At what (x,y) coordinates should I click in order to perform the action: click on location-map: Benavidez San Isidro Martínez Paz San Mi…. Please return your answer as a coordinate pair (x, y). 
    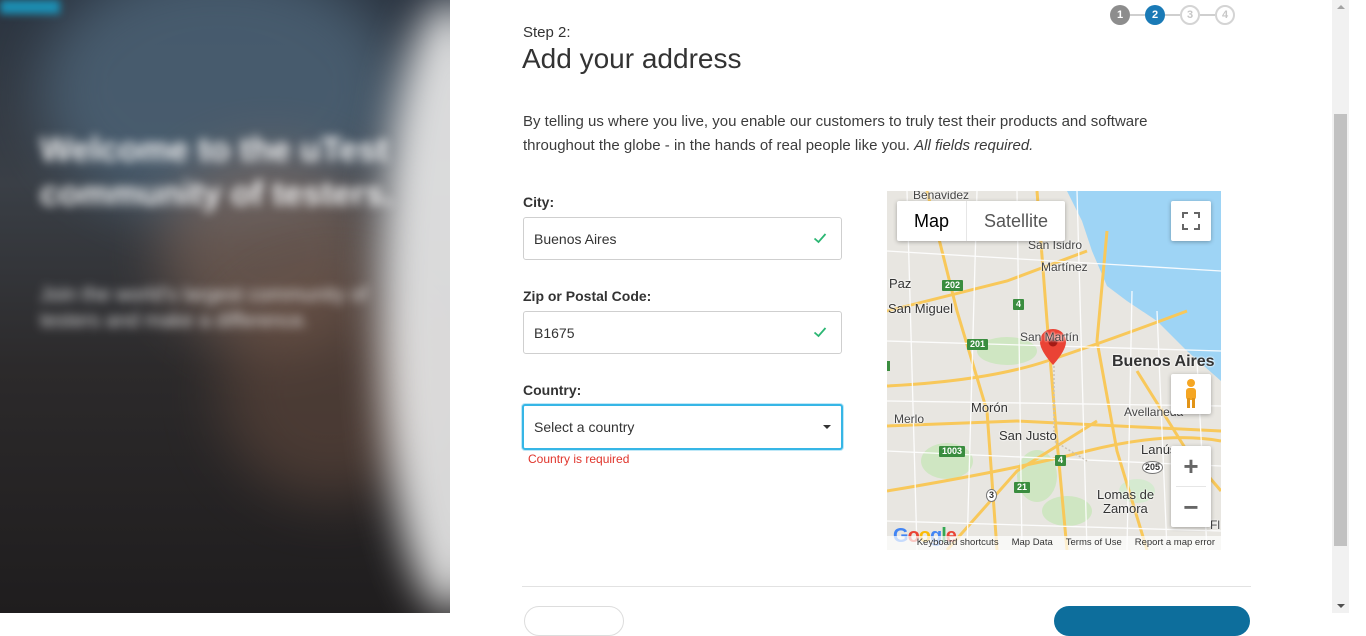
    Looking at the image, I should click on (1054, 370).